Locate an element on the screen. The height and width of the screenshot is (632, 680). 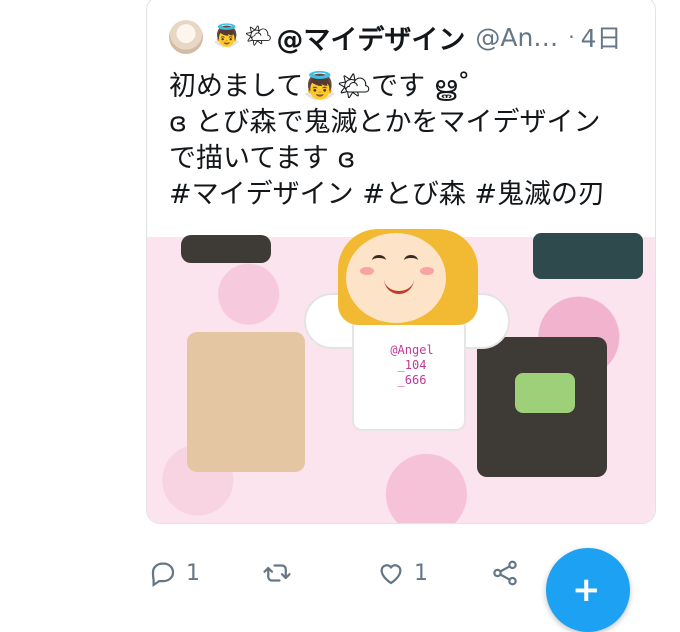
display-name: @マイデザイン is located at coordinates (370, 37).